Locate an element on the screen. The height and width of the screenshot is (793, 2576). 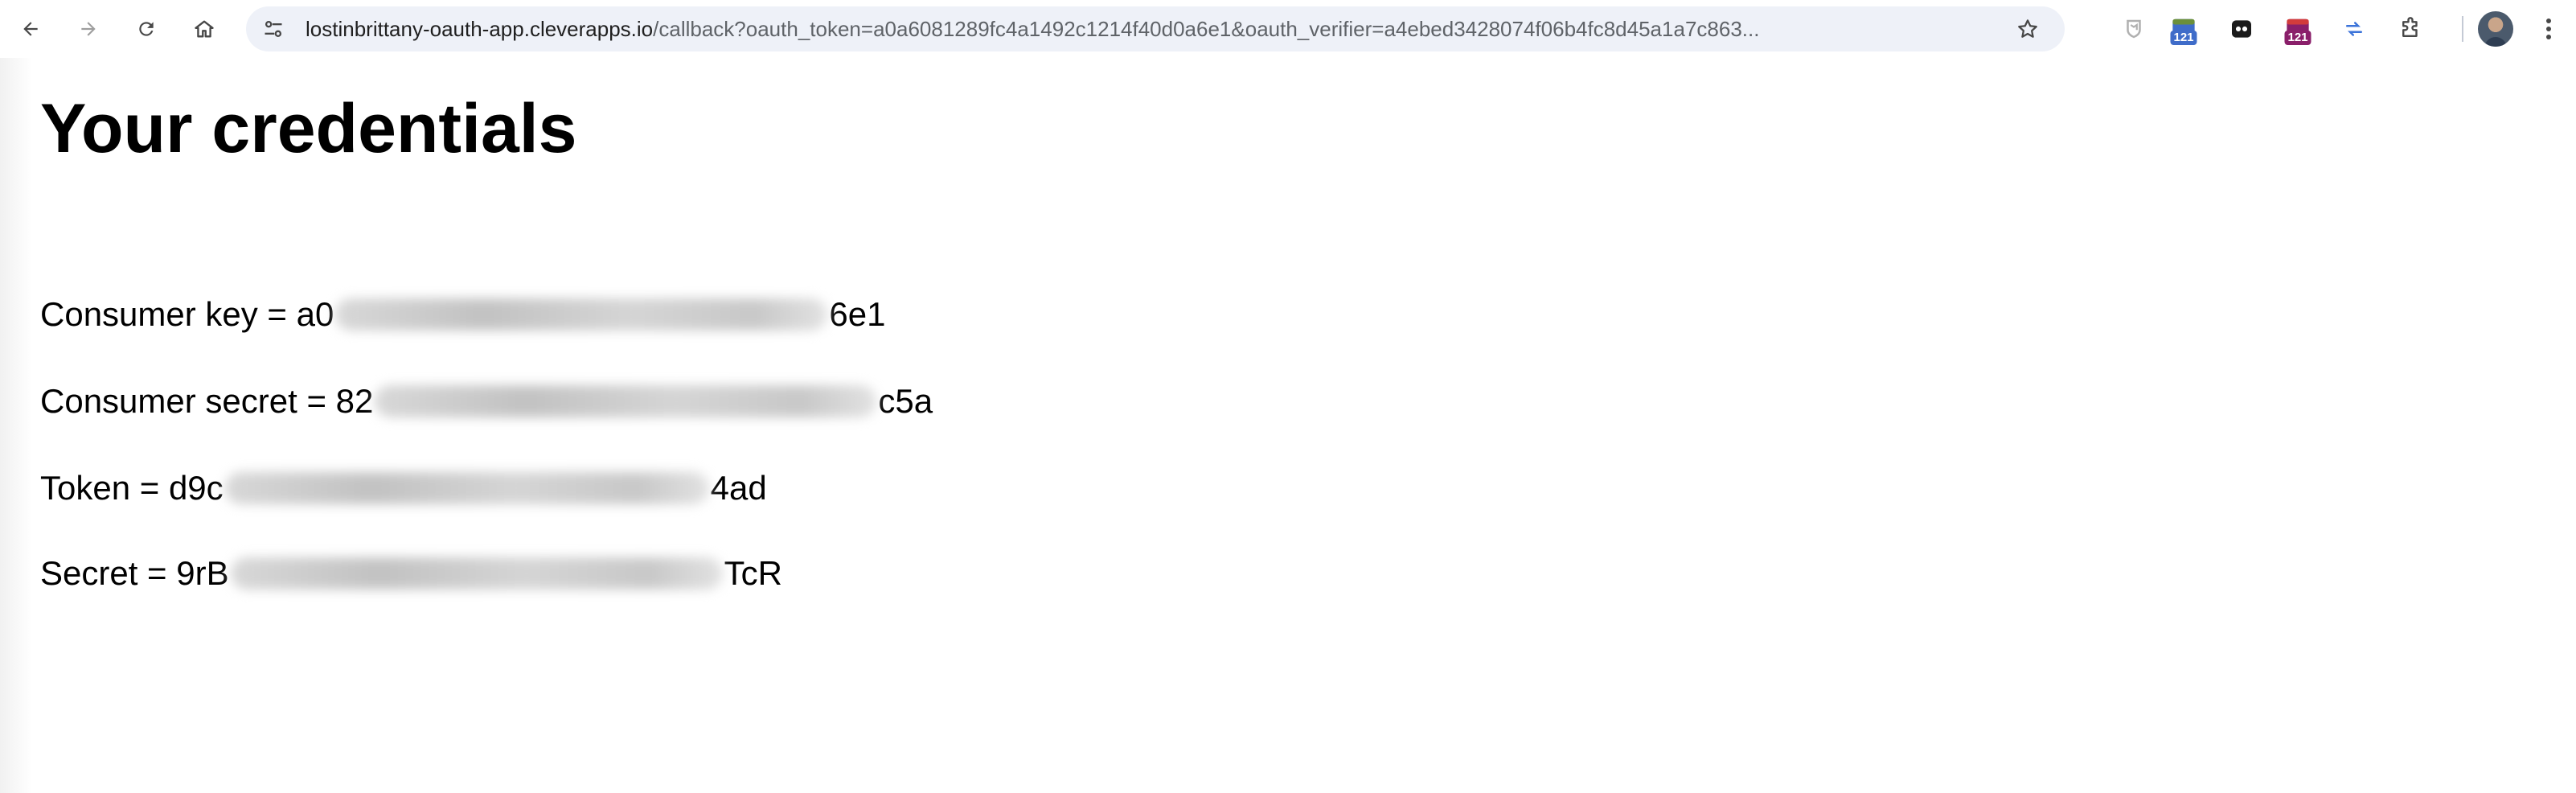
home-button is located at coordinates (204, 29).